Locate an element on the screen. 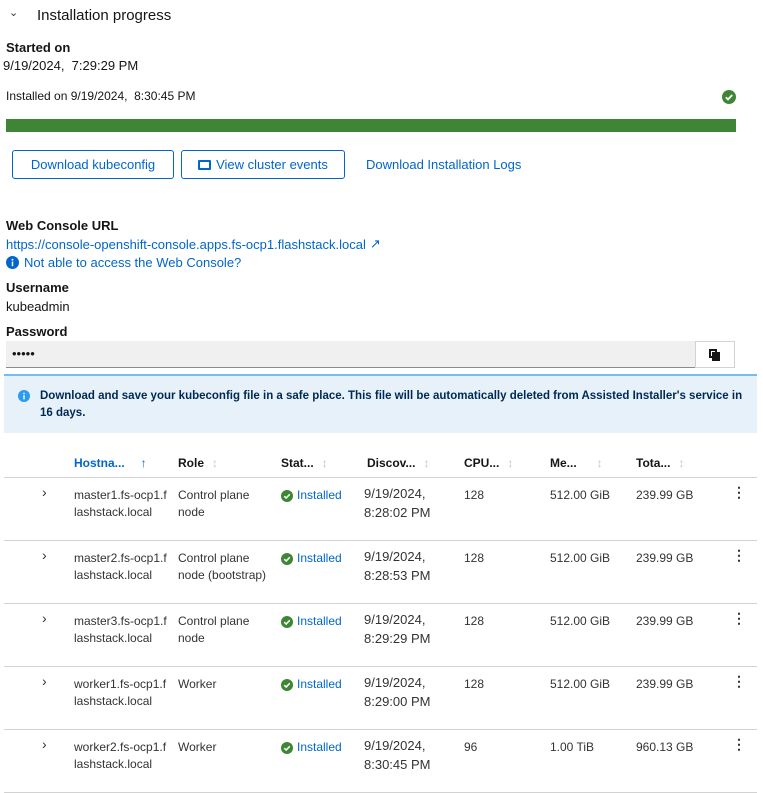  view-cluster-events-button: View cluster events is located at coordinates (263, 164).